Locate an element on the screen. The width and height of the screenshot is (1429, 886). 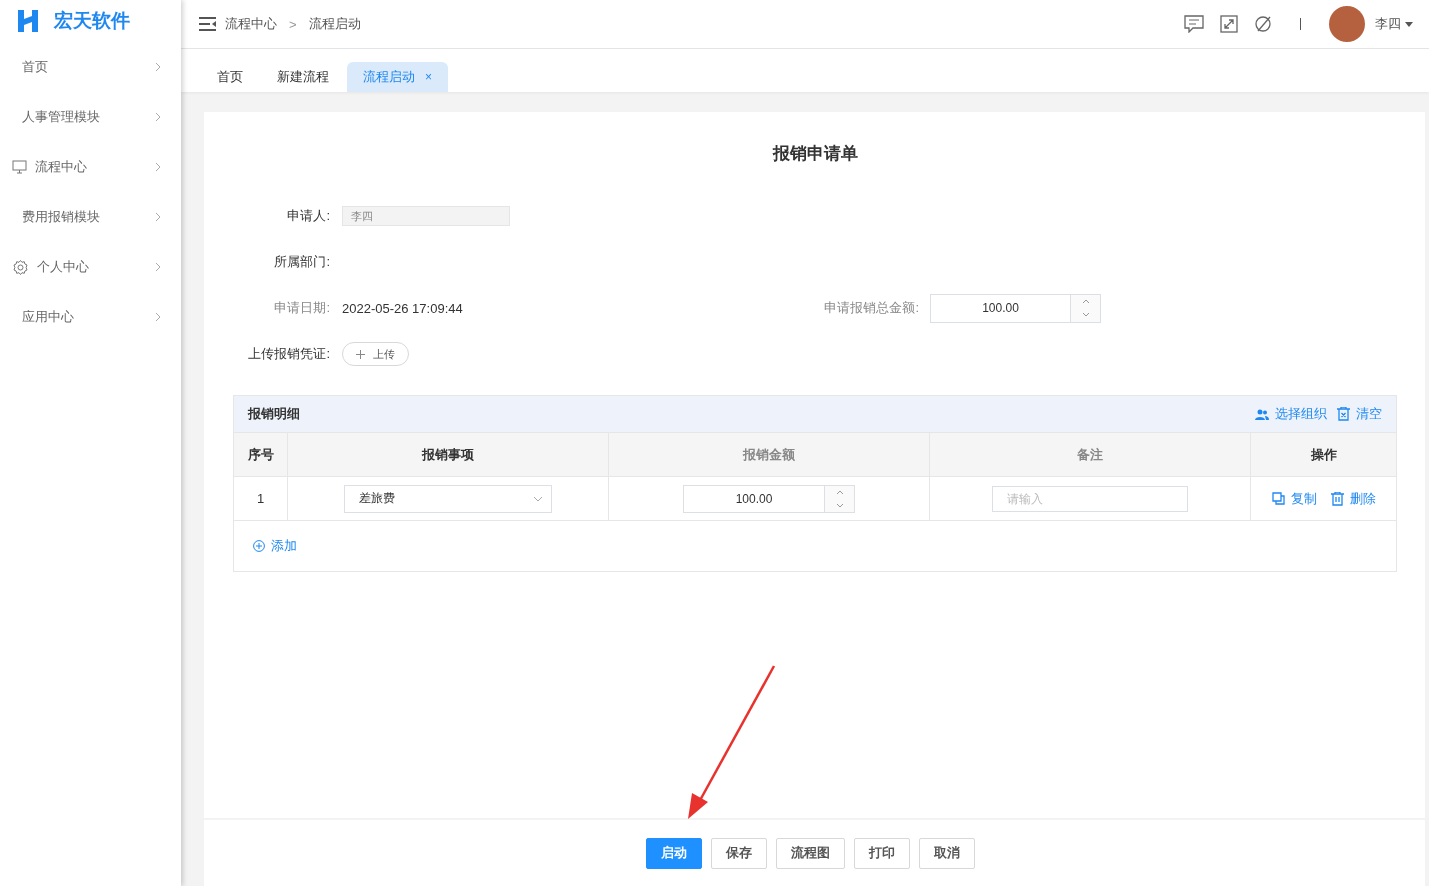
action-button: 保存 is located at coordinates (739, 853).